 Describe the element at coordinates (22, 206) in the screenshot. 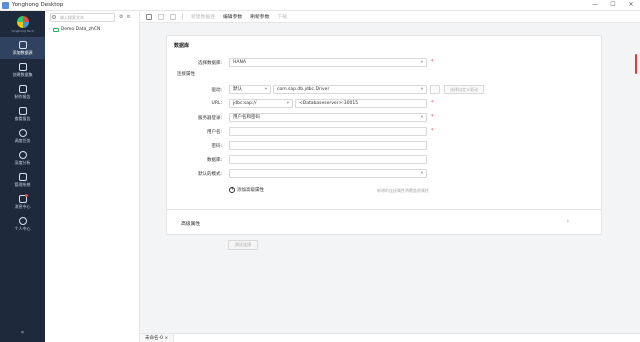

I see `sidebar-item-label: 消息中心` at that location.